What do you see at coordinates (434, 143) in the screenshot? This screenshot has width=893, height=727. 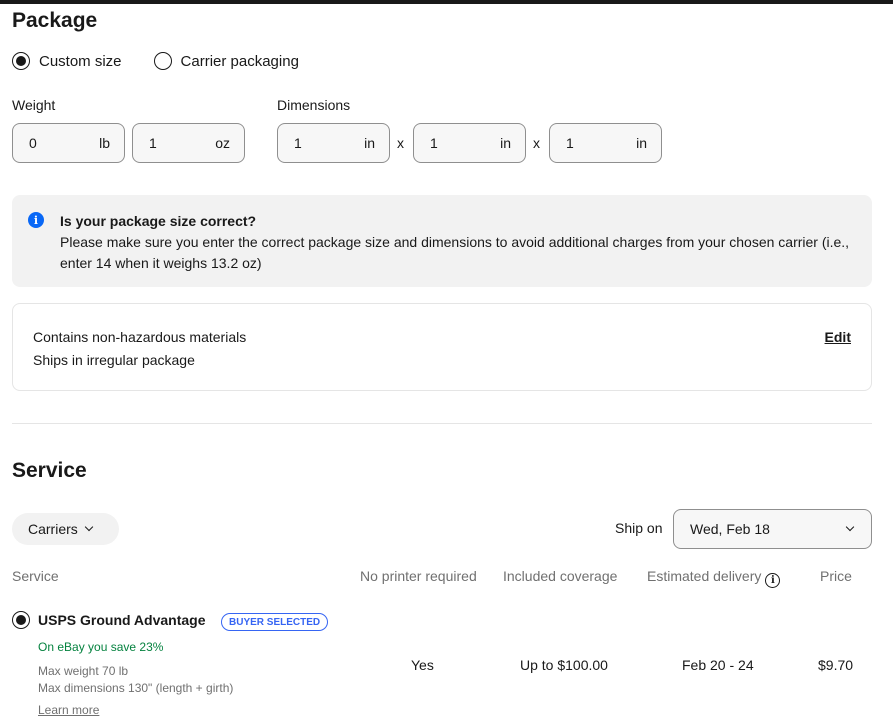 I see `width-value: 1` at bounding box center [434, 143].